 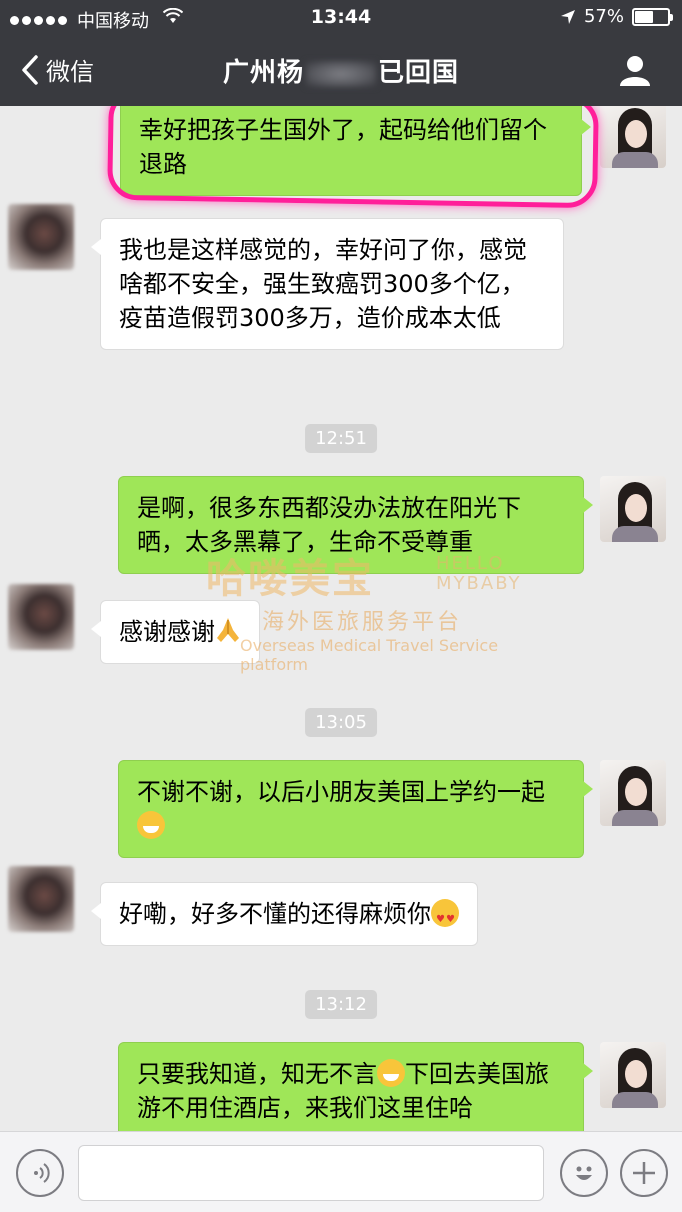 I want to click on voice-icon, so click(x=42, y=1173).